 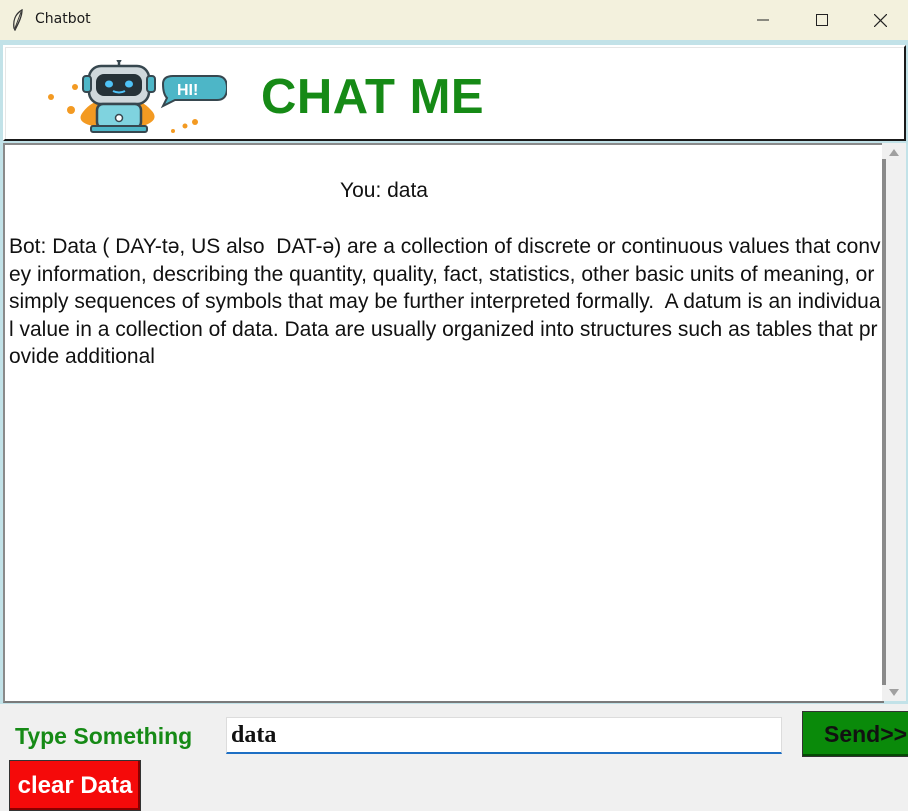 What do you see at coordinates (137, 96) in the screenshot?
I see `robot-logo-icon: HI!` at bounding box center [137, 96].